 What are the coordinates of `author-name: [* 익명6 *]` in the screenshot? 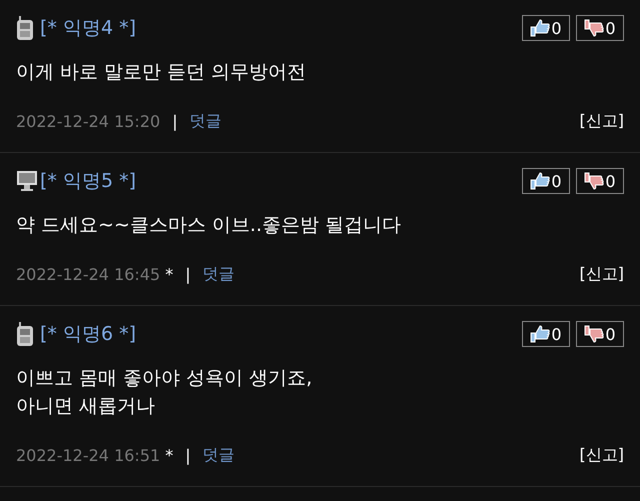 It's located at (88, 334).